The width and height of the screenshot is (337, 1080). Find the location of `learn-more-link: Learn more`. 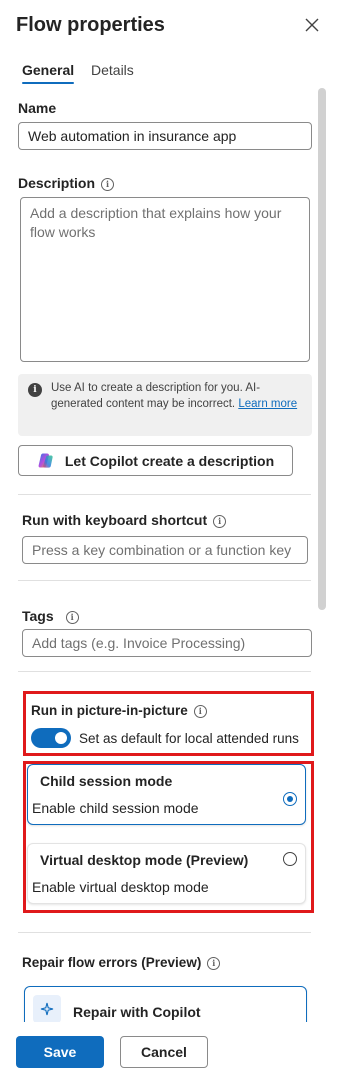

learn-more-link: Learn more is located at coordinates (267, 404).